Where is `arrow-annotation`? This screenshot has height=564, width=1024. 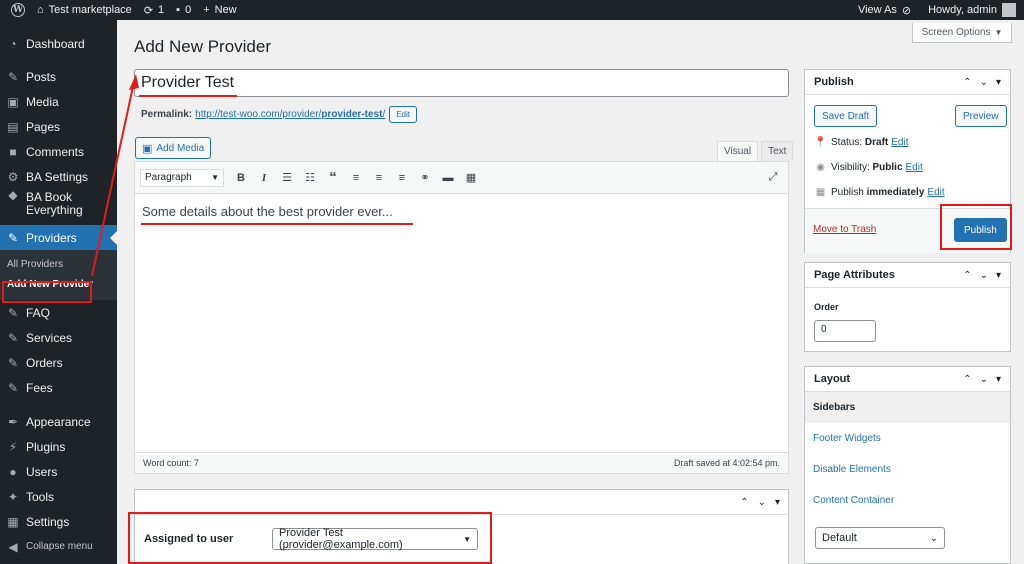 arrow-annotation is located at coordinates (115, 175).